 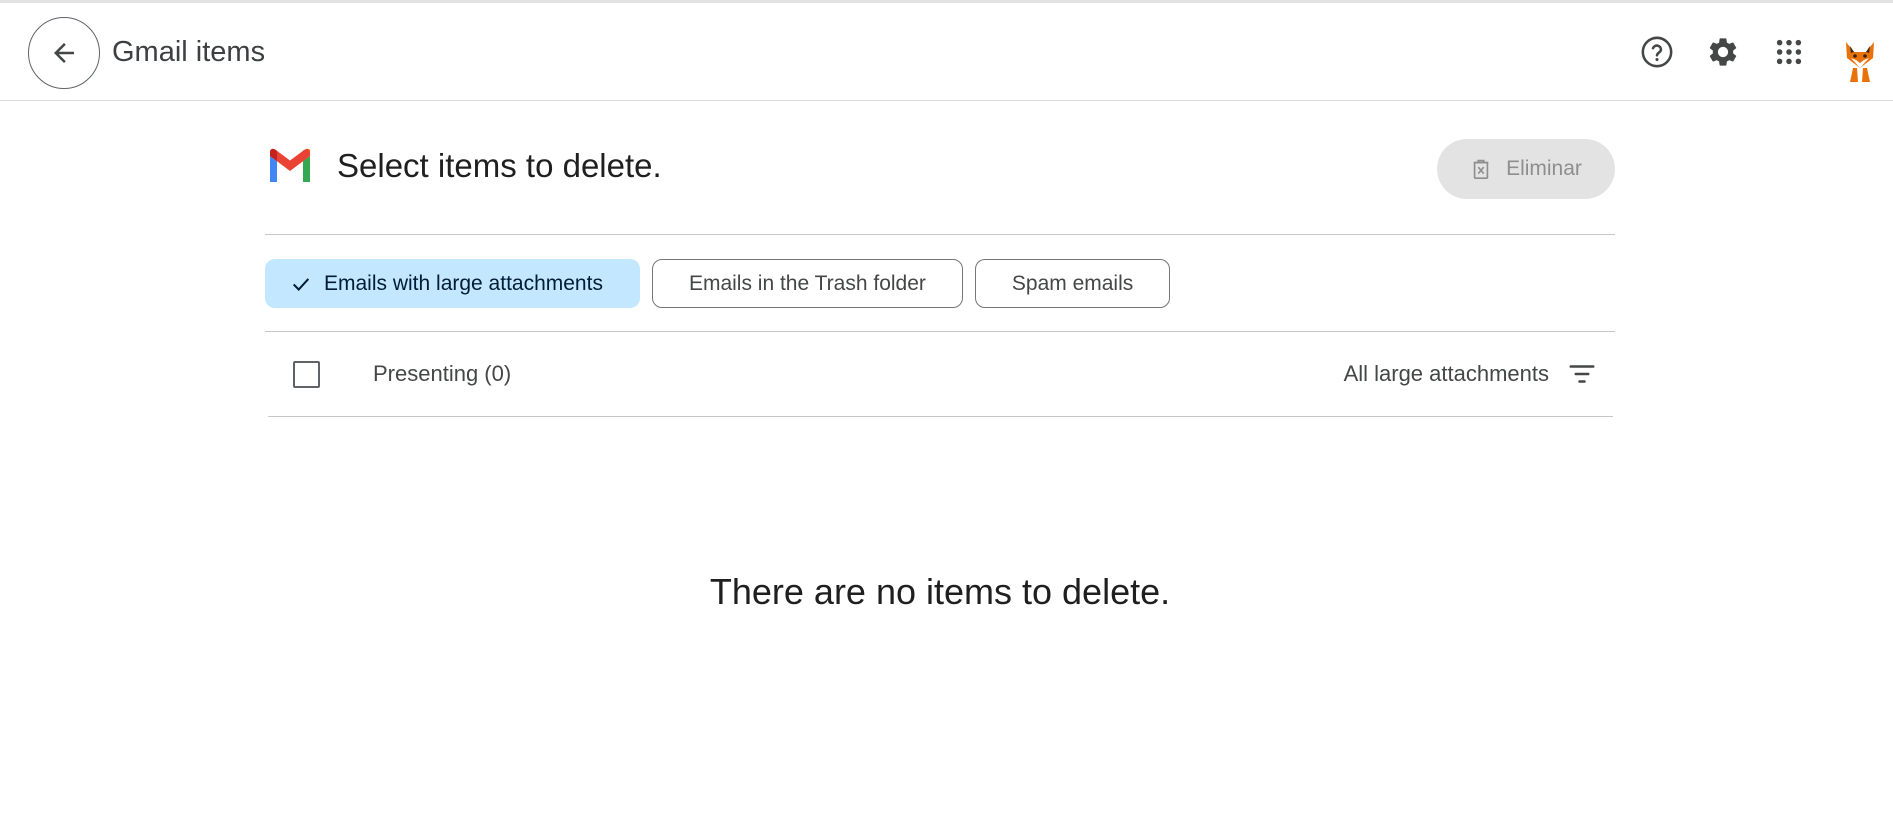 I want to click on settings-button, so click(x=1723, y=52).